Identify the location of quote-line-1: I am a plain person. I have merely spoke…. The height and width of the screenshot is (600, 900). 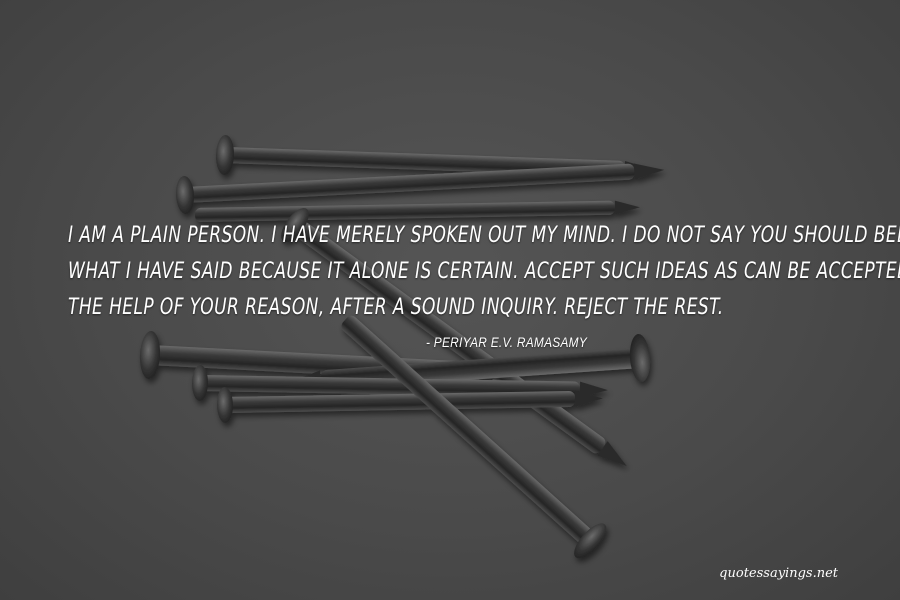
(484, 235).